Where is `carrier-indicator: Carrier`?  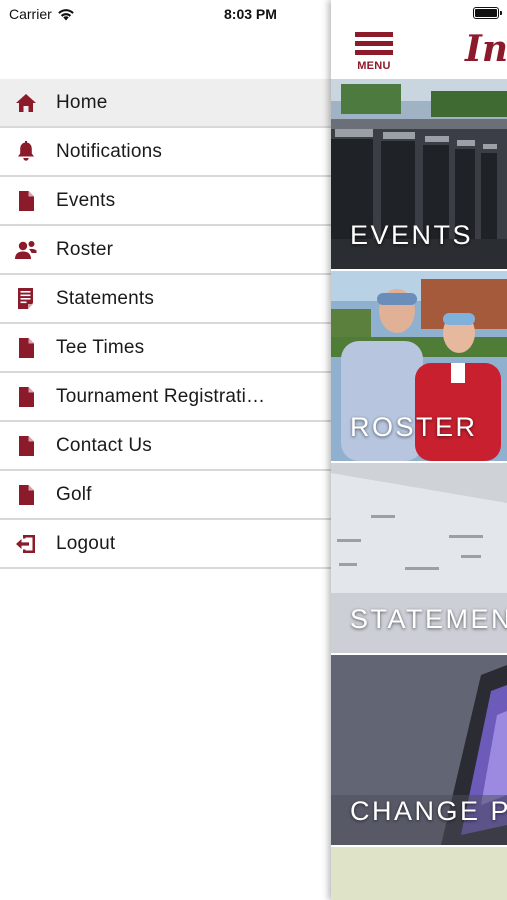 carrier-indicator: Carrier is located at coordinates (42, 14).